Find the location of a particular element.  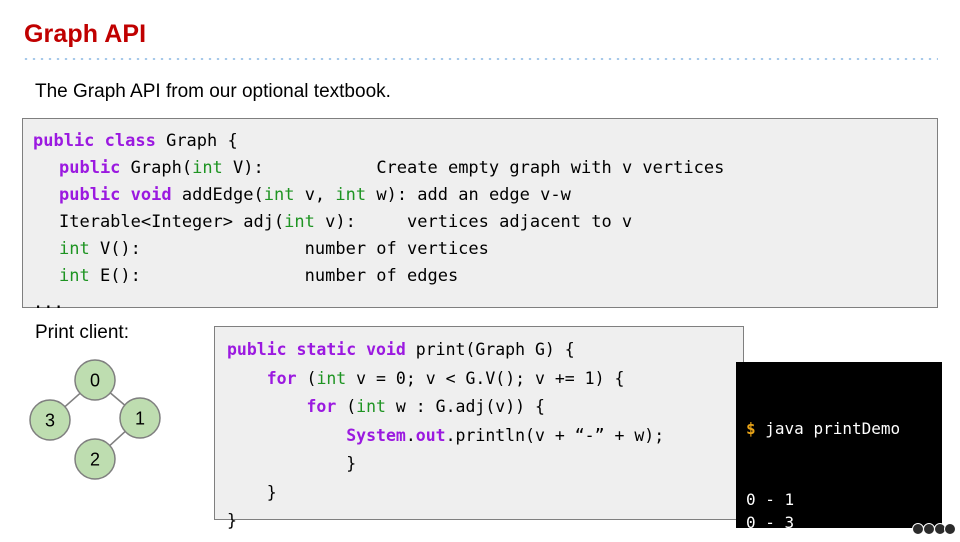

code-token: System is located at coordinates (376, 435).